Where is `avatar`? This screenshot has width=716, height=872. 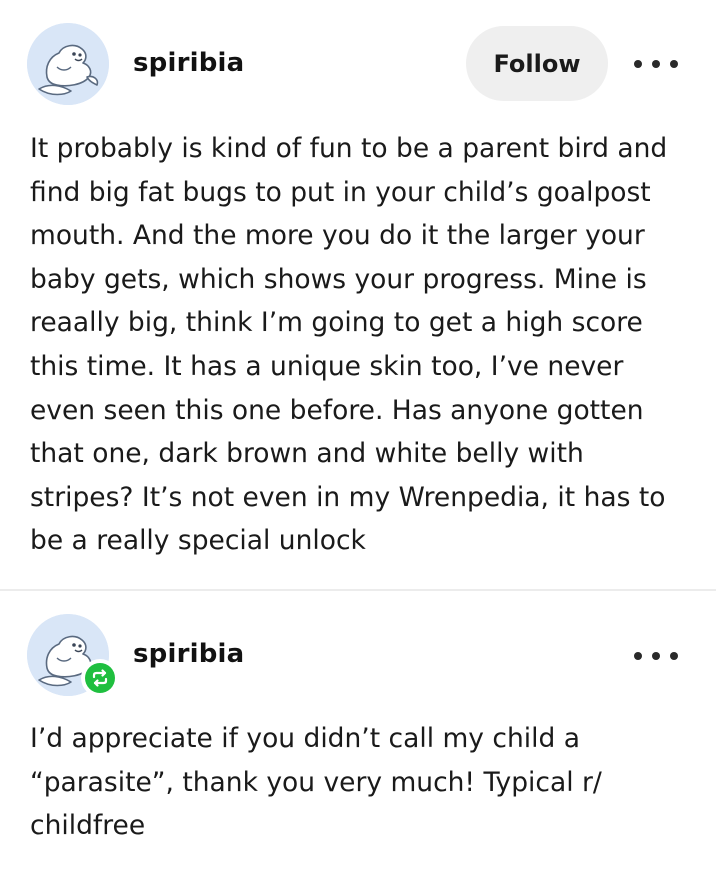
avatar is located at coordinates (68, 64).